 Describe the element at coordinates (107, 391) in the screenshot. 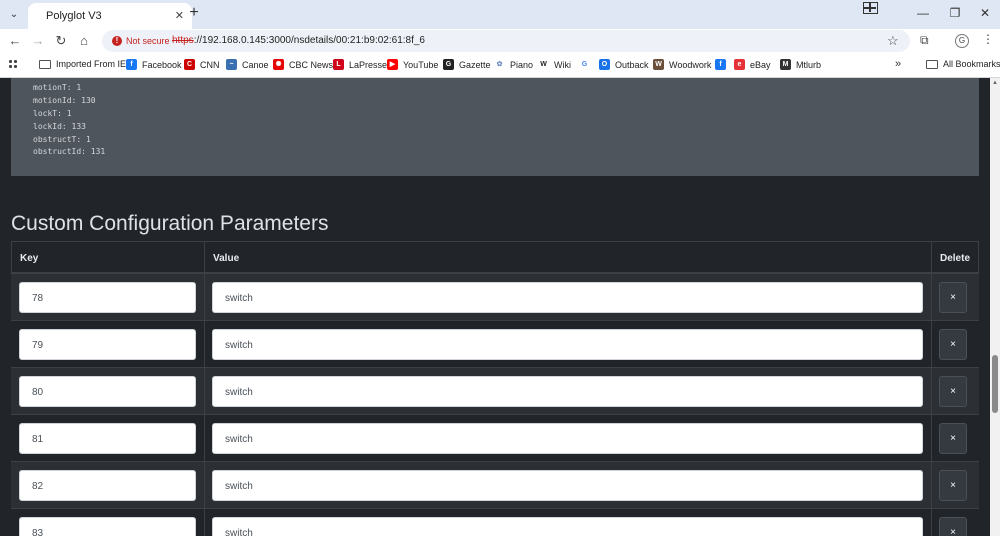

I see `key-input: 80` at that location.